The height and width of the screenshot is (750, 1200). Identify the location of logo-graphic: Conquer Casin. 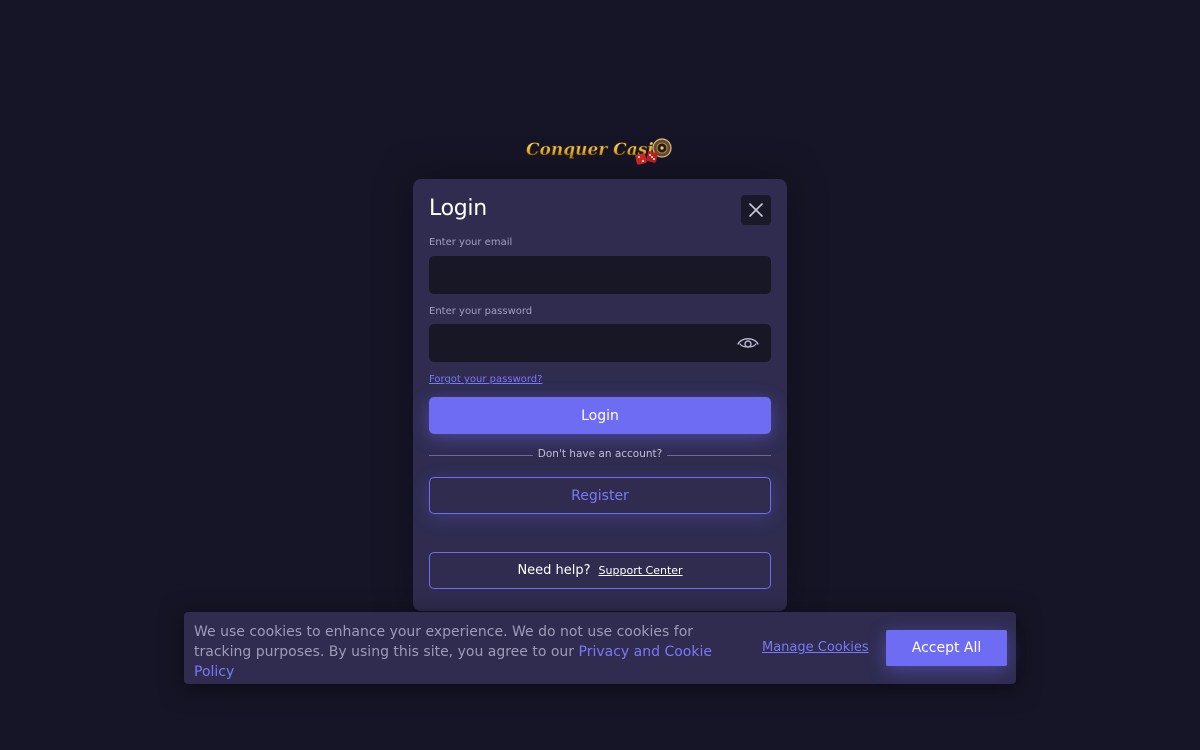
(599, 151).